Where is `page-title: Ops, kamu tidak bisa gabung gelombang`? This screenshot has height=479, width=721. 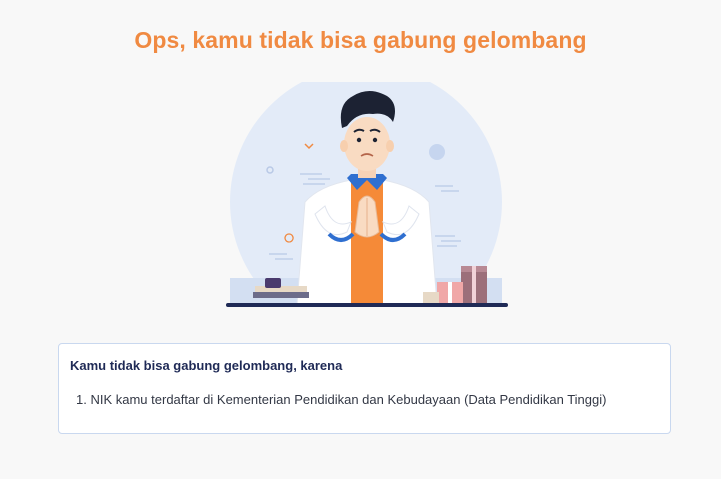 page-title: Ops, kamu tidak bisa gabung gelombang is located at coordinates (360, 40).